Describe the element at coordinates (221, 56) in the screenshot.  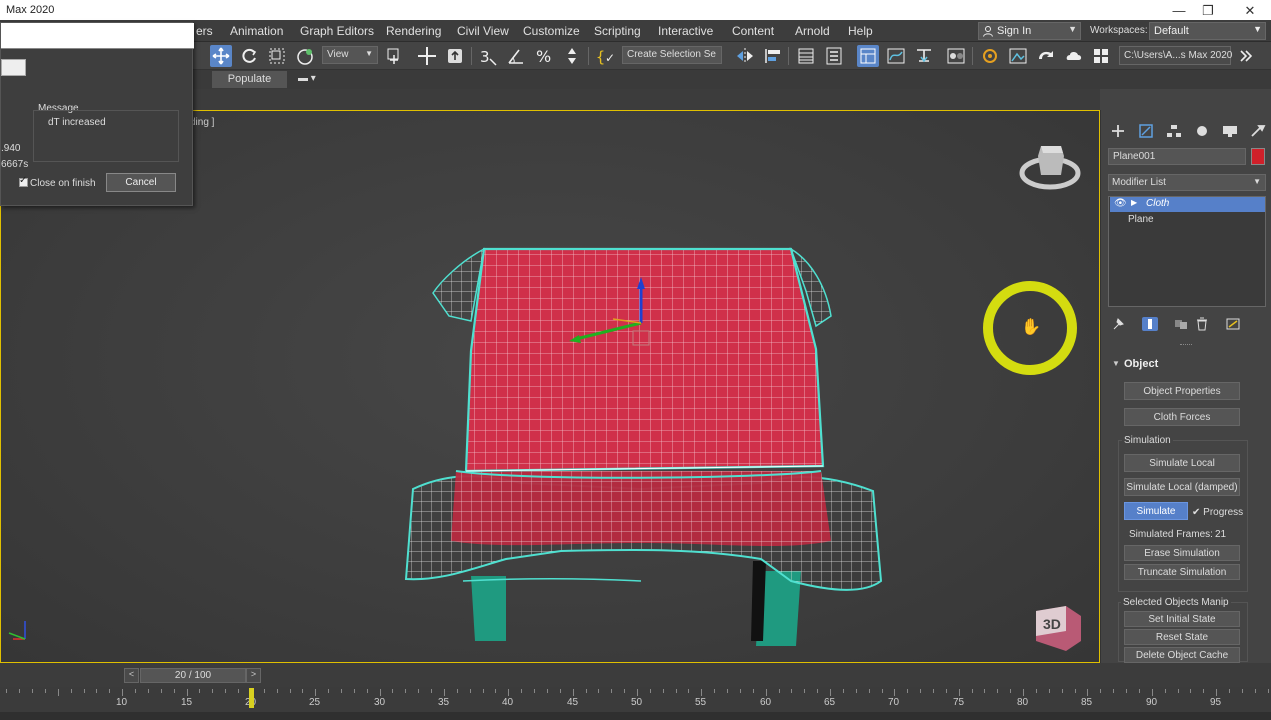
I see `select-move-icon` at that location.